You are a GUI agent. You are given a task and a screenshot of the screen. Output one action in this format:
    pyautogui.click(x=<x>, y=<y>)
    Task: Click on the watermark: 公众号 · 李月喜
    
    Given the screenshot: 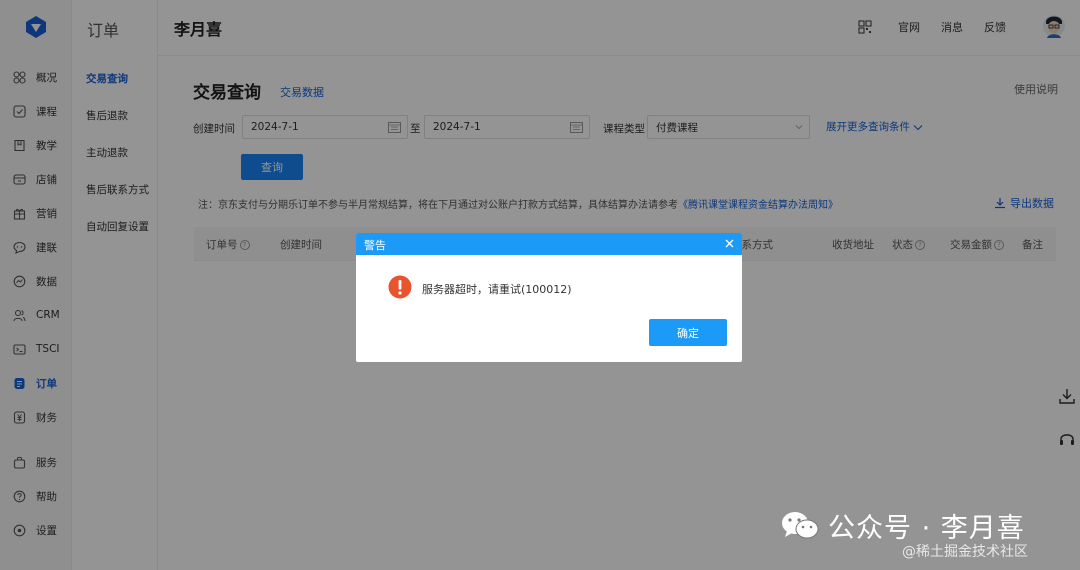 What is the action you would take?
    pyautogui.click(x=902, y=525)
    